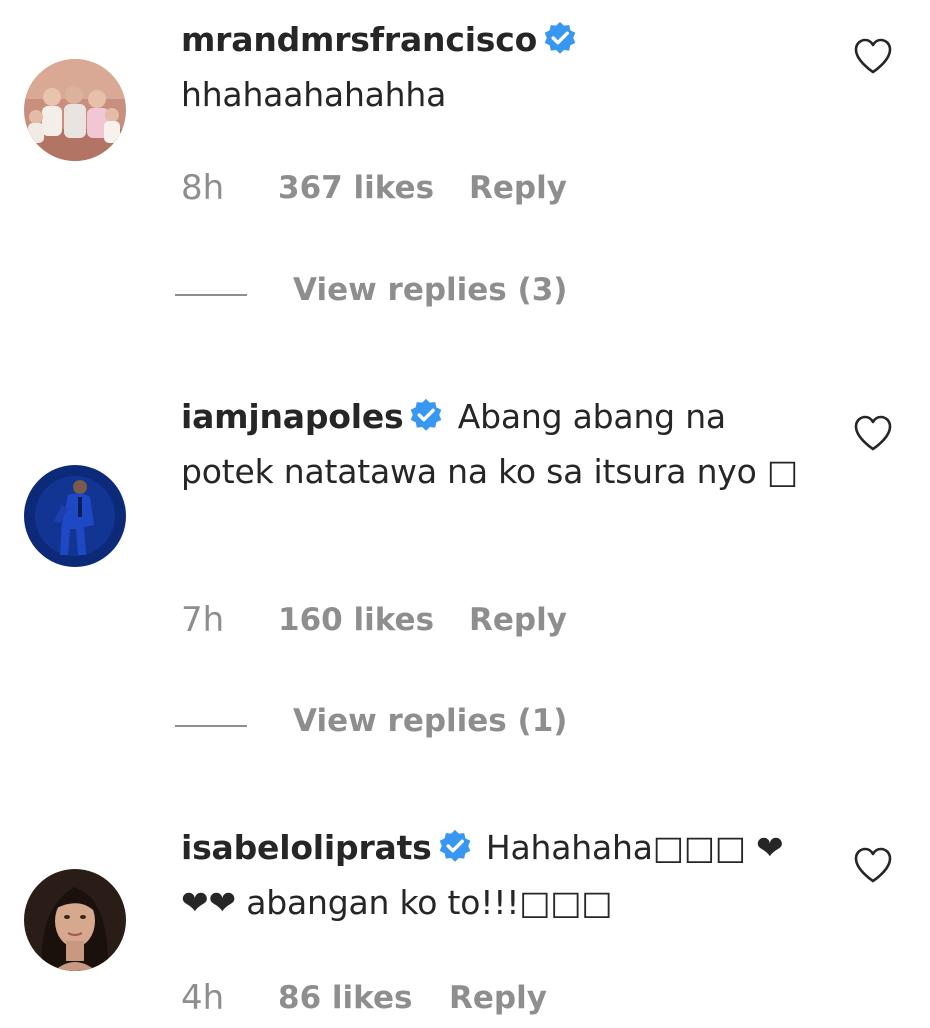 The width and height of the screenshot is (930, 1028). Describe the element at coordinates (491, 67) in the screenshot. I see `comment-body: mrandmrsfrancisco hhahaahahahha` at that location.